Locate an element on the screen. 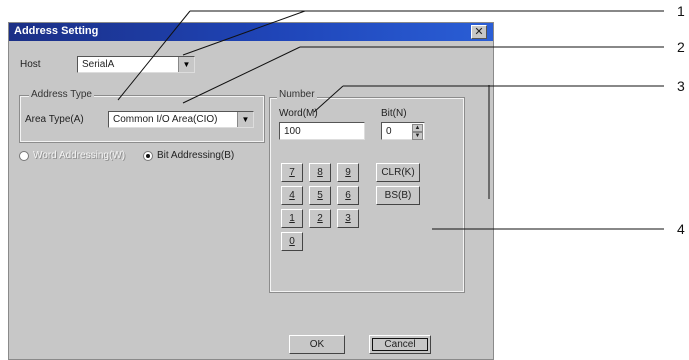  bs-button: BS(B) is located at coordinates (398, 195).